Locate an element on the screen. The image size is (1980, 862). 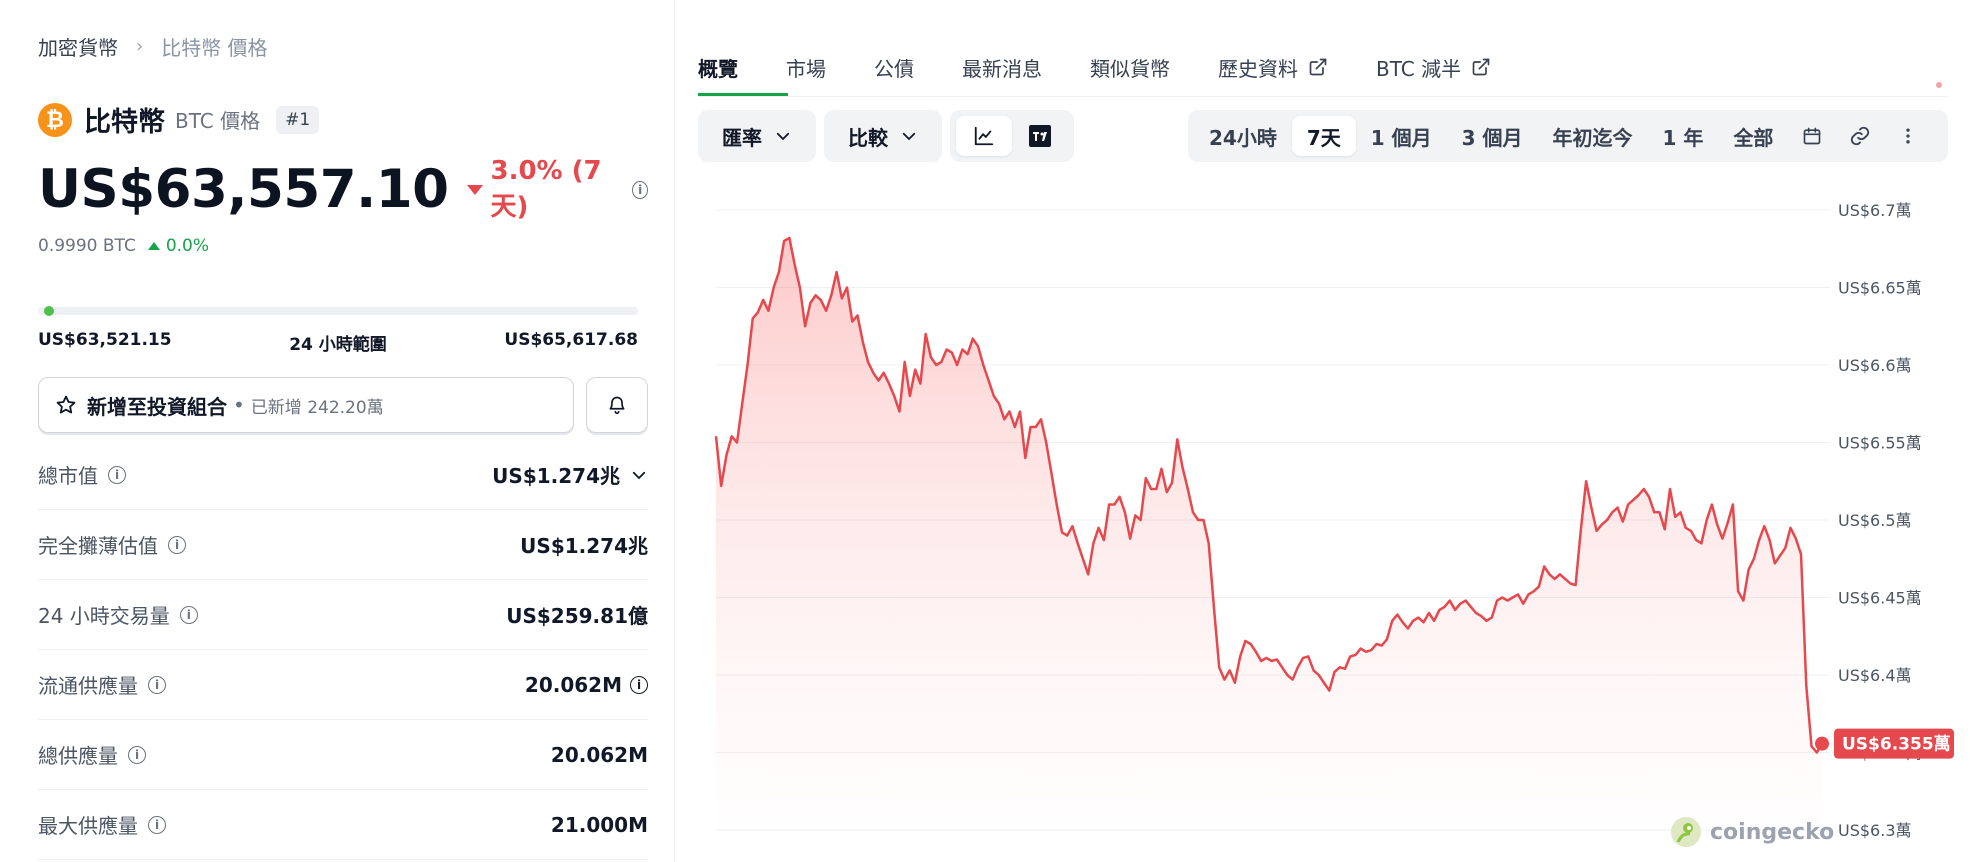
tab-treasuries: 公債 is located at coordinates (894, 67).